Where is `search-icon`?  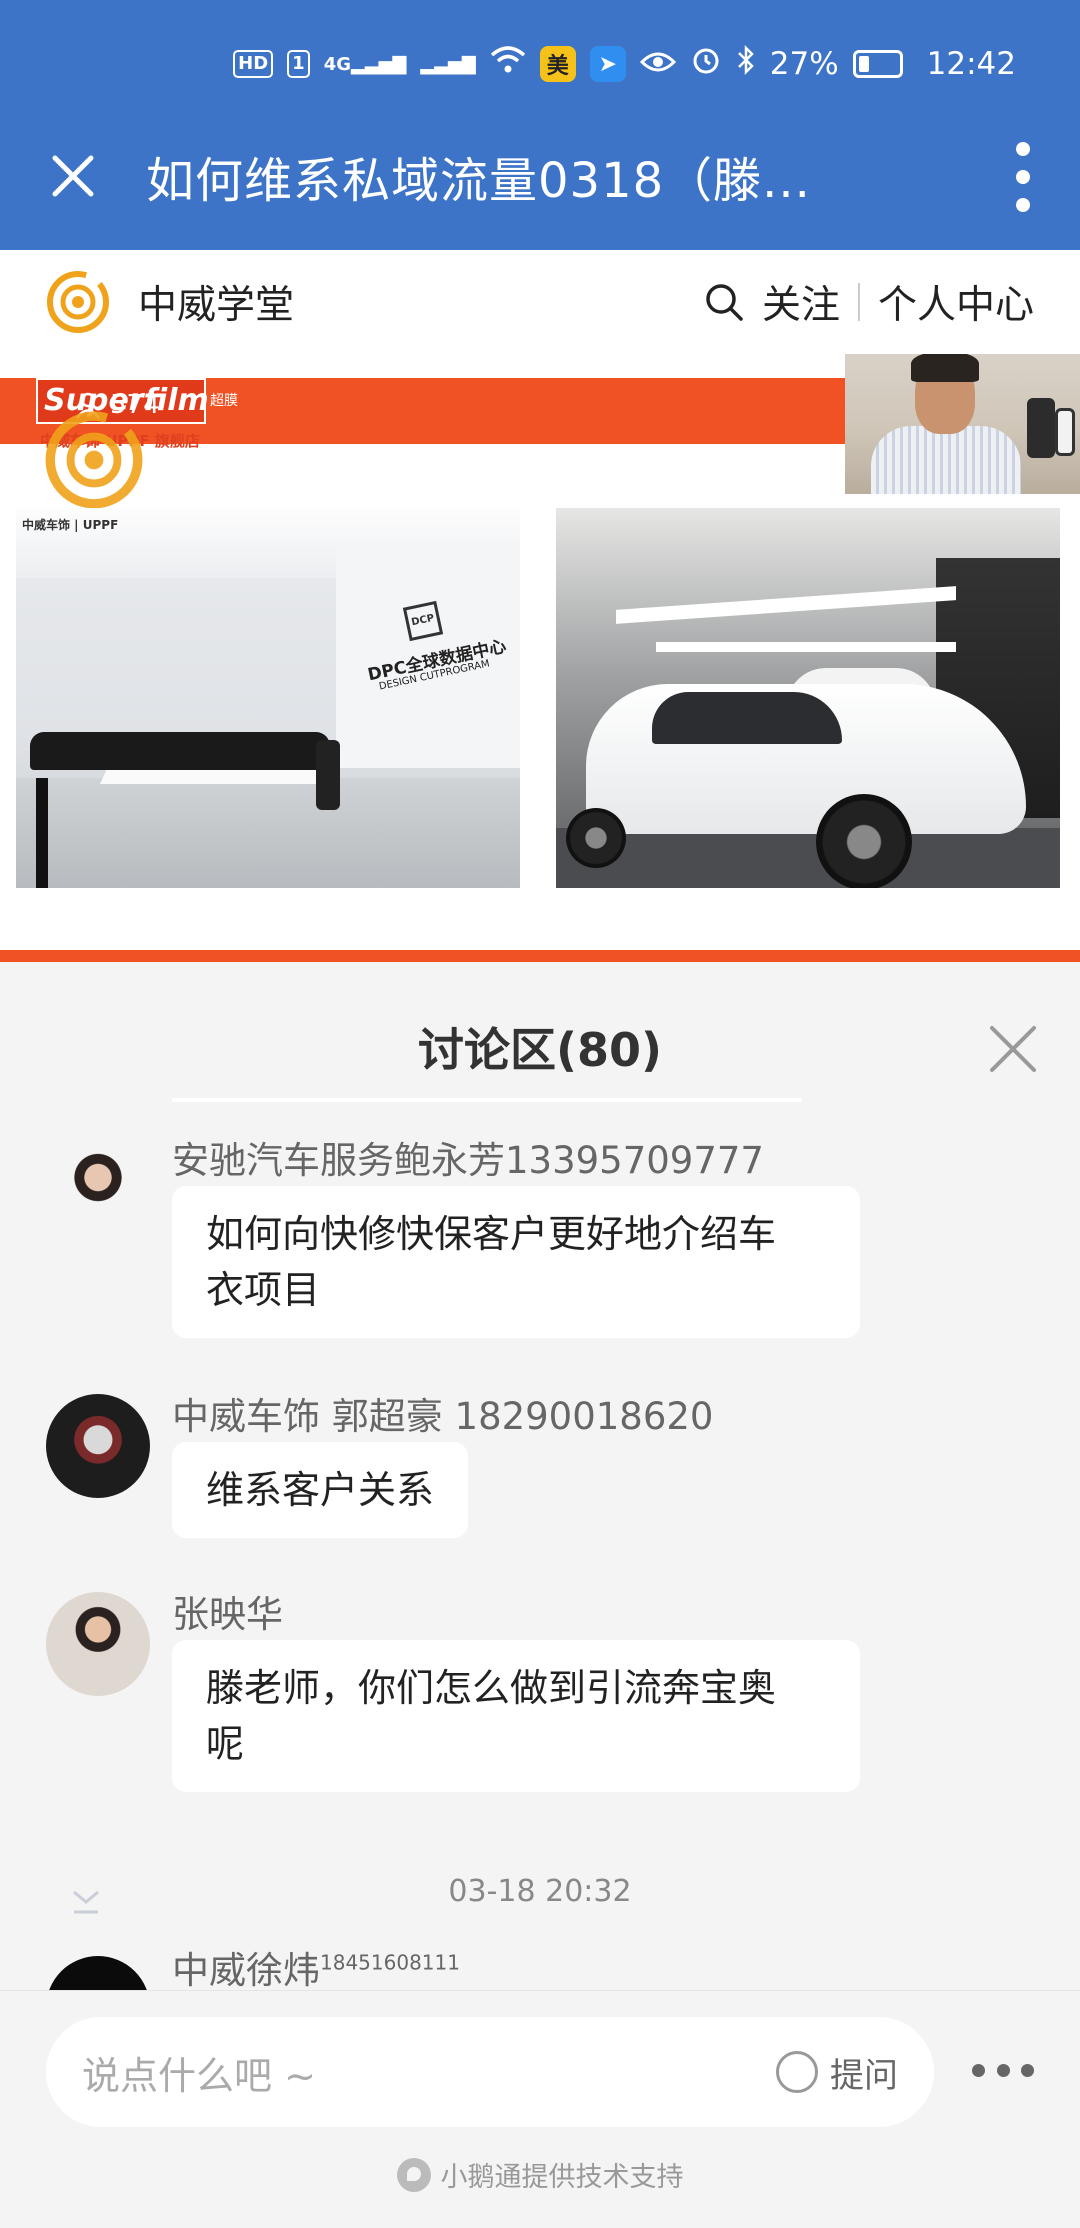 search-icon is located at coordinates (724, 302).